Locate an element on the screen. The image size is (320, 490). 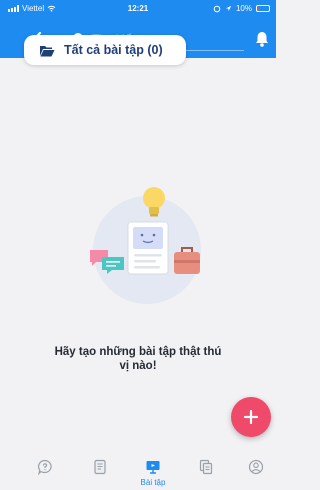
all-exercises-button: Tất cả bài tập (0) is located at coordinates (105, 50).